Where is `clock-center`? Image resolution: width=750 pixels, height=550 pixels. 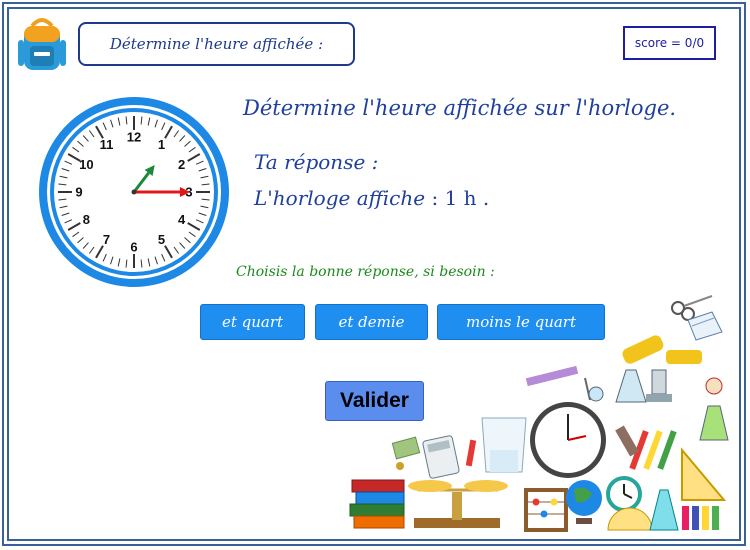
clock-center is located at coordinates (134, 192).